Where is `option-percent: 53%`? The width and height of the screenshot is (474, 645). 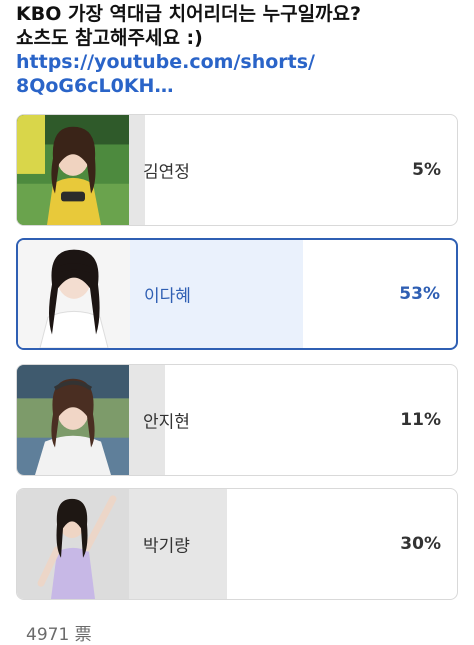 option-percent: 53% is located at coordinates (419, 294).